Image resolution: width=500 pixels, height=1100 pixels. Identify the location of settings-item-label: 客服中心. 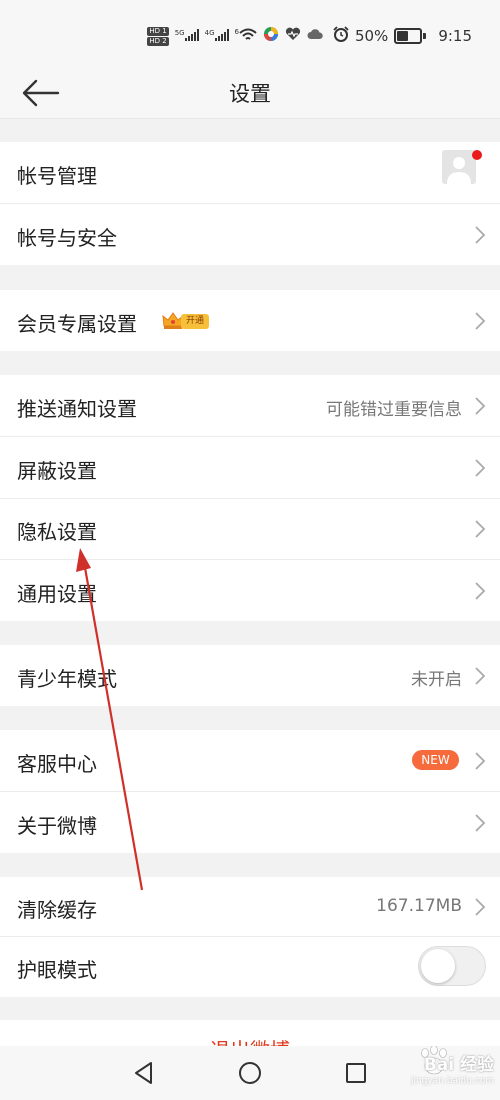
(57, 764).